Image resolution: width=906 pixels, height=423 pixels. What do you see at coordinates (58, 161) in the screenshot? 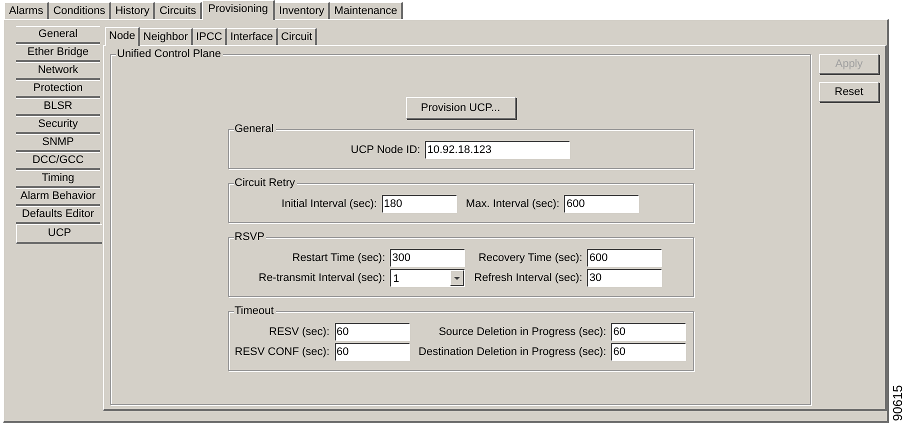
I see `sidebar-item: DCC/GCC` at bounding box center [58, 161].